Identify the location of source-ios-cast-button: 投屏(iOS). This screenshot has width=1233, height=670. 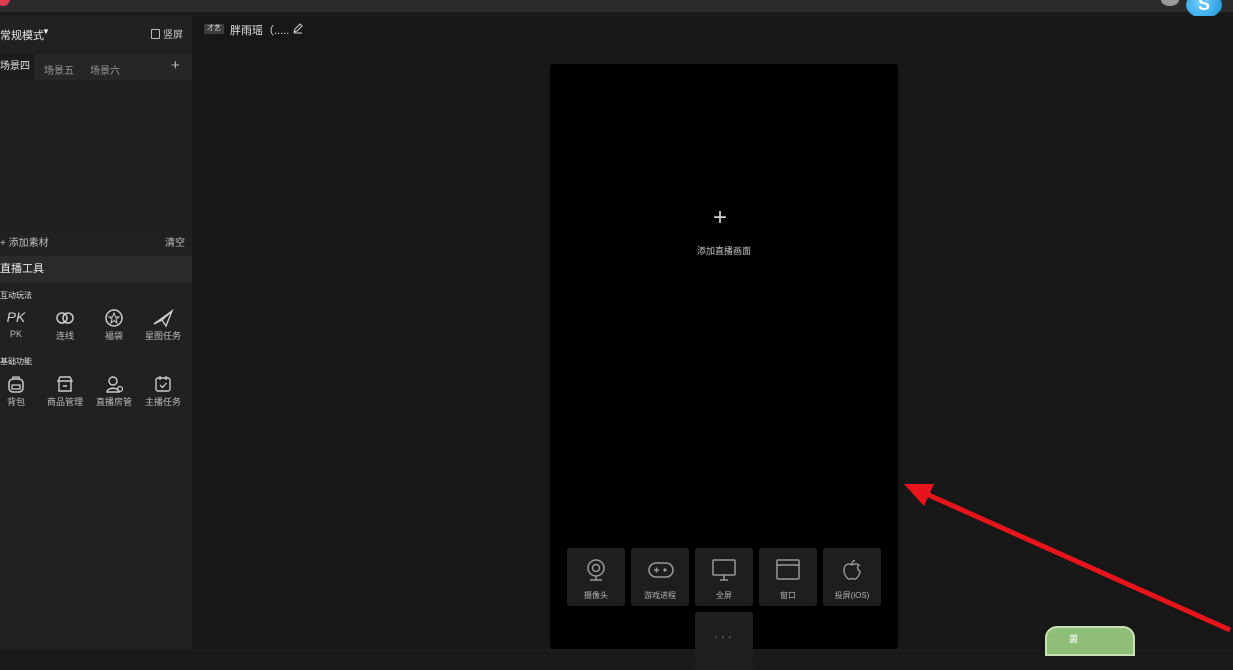
(852, 577).